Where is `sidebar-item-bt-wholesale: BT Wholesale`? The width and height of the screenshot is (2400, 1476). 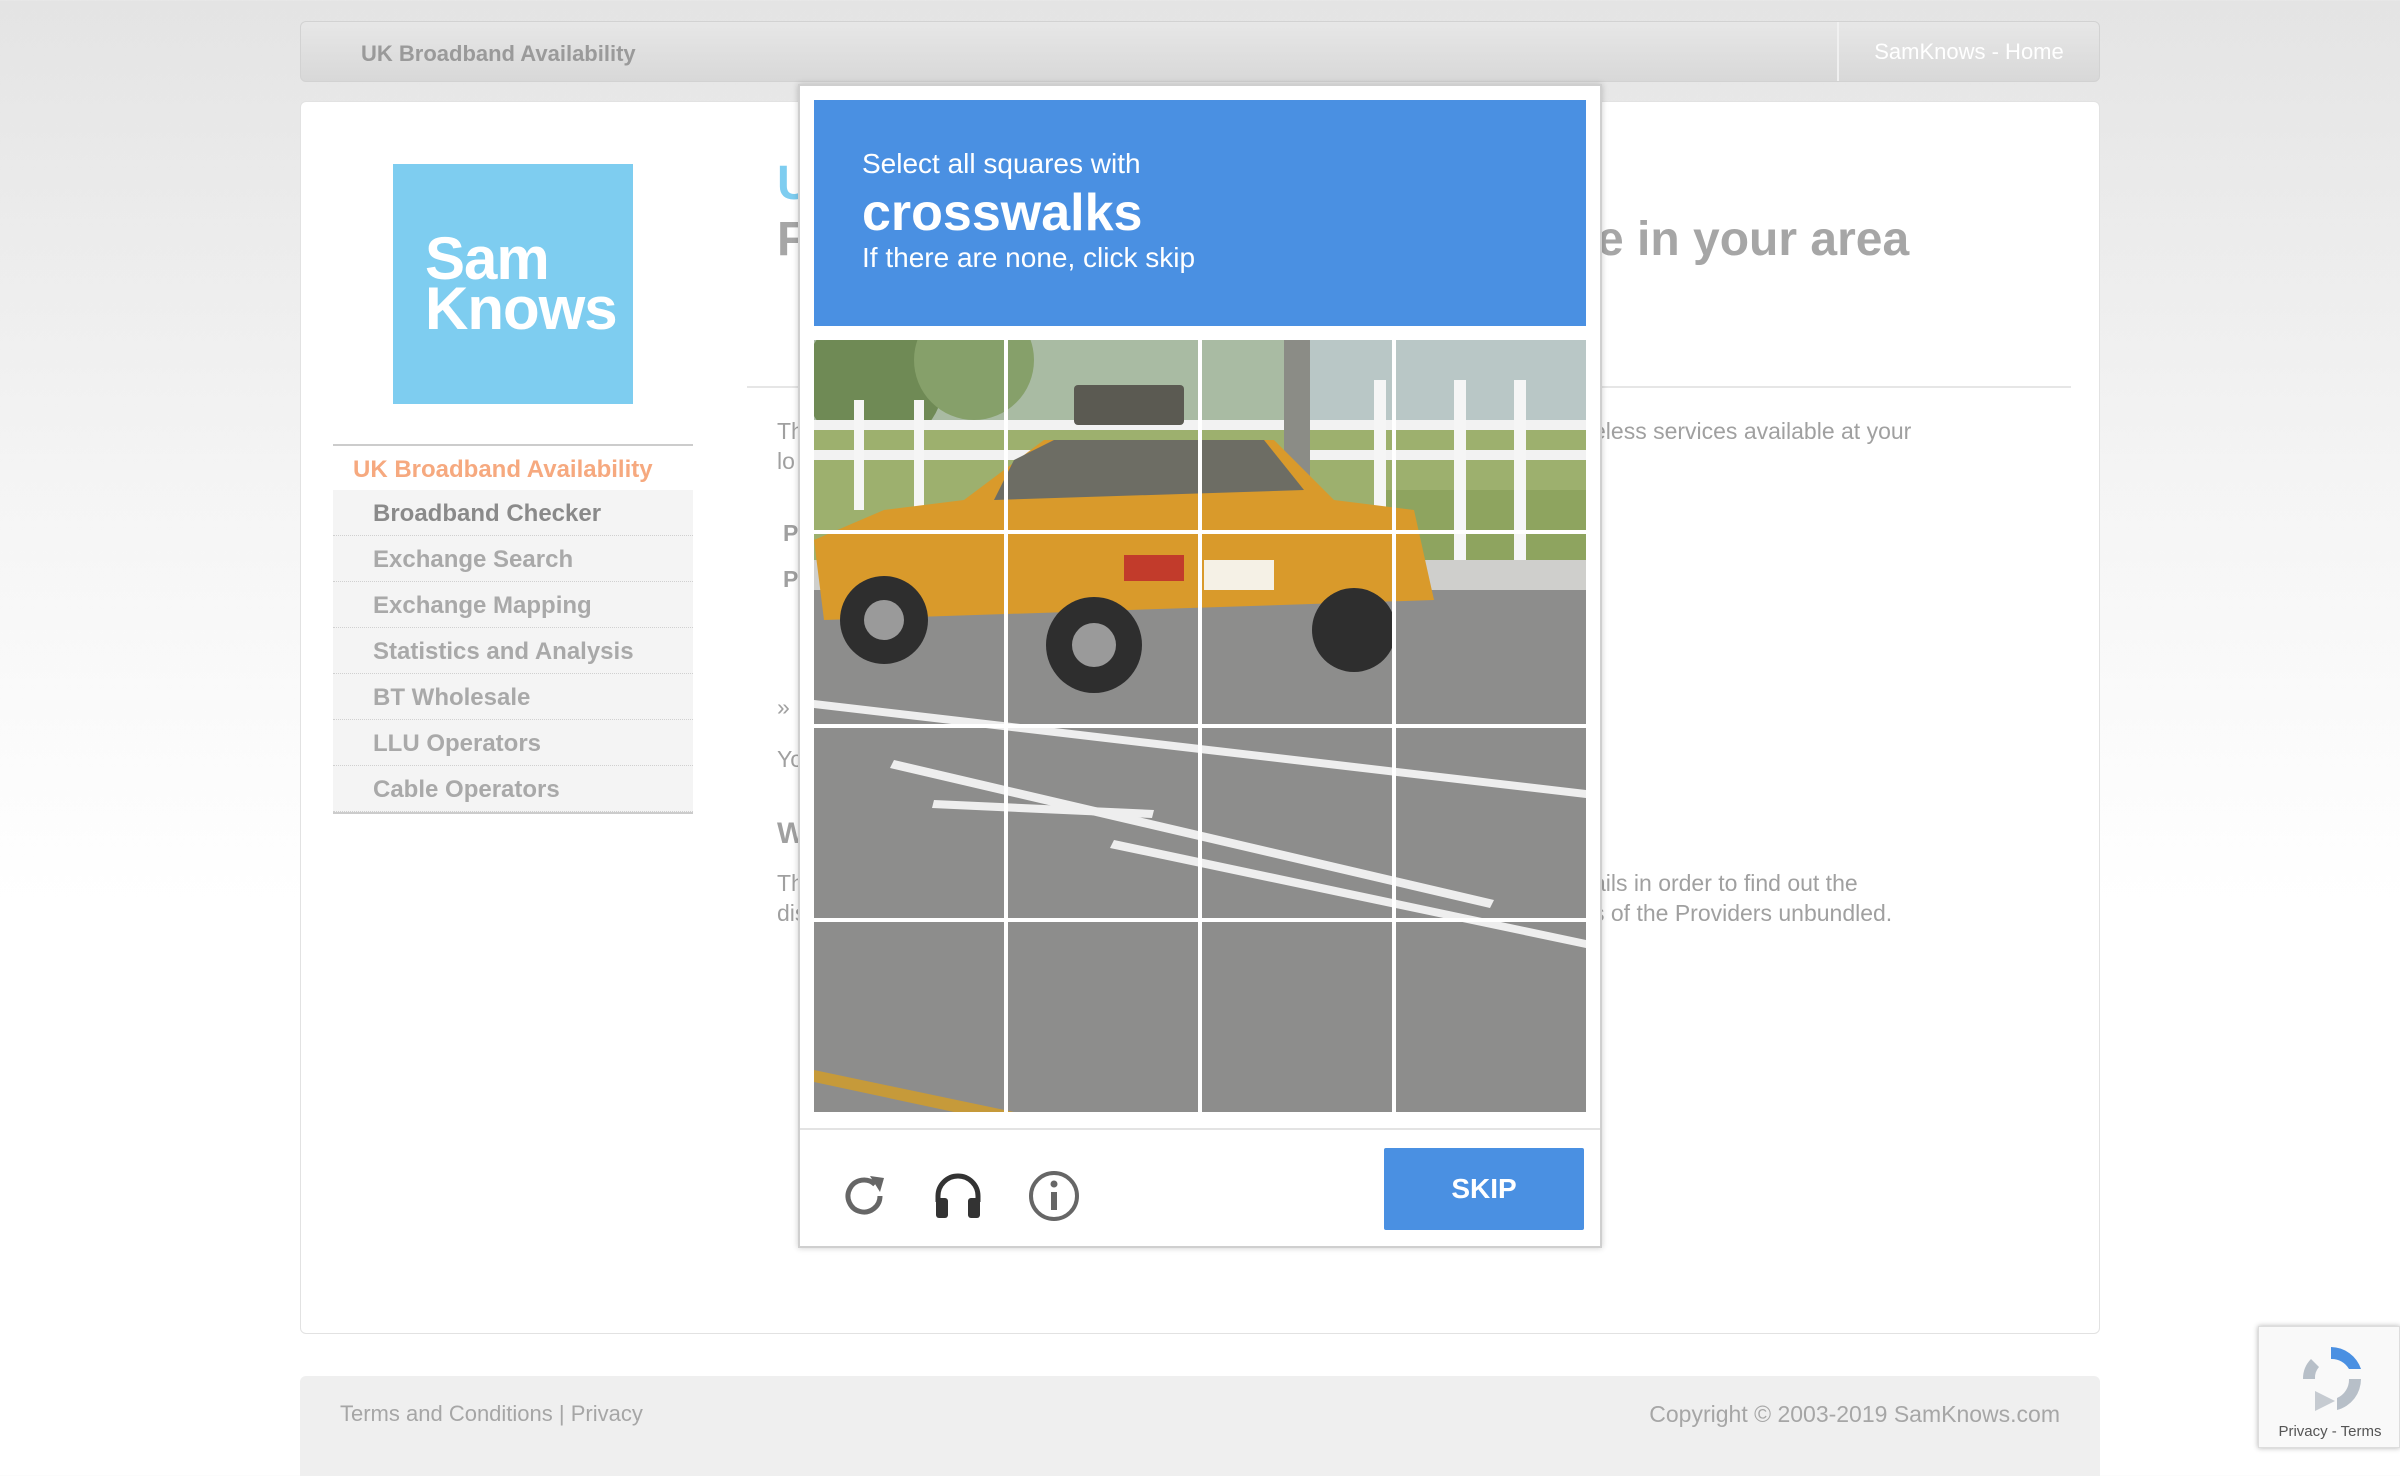 sidebar-item-bt-wholesale: BT Wholesale is located at coordinates (513, 697).